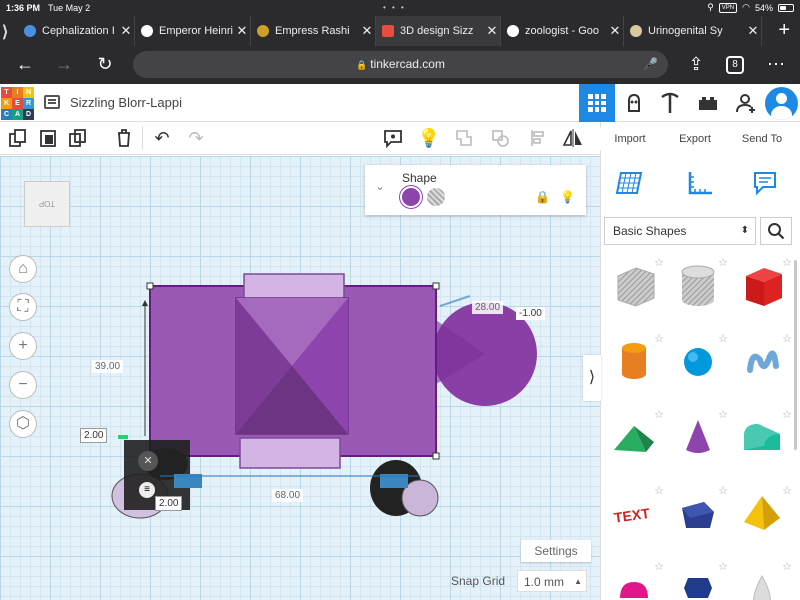  What do you see at coordinates (650, 64) in the screenshot?
I see `microphone-icon: 🎤` at bounding box center [650, 64].